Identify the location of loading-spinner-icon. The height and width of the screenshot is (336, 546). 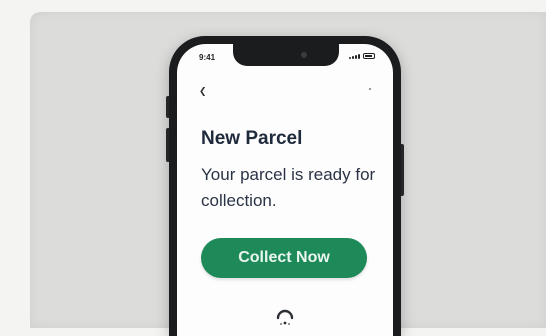
(285, 317).